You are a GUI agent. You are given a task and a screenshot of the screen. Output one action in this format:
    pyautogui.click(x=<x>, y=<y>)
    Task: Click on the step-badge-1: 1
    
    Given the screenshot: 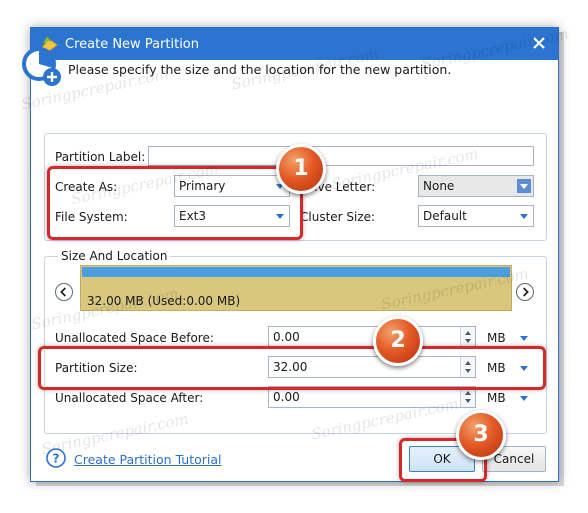 What is the action you would take?
    pyautogui.click(x=301, y=169)
    